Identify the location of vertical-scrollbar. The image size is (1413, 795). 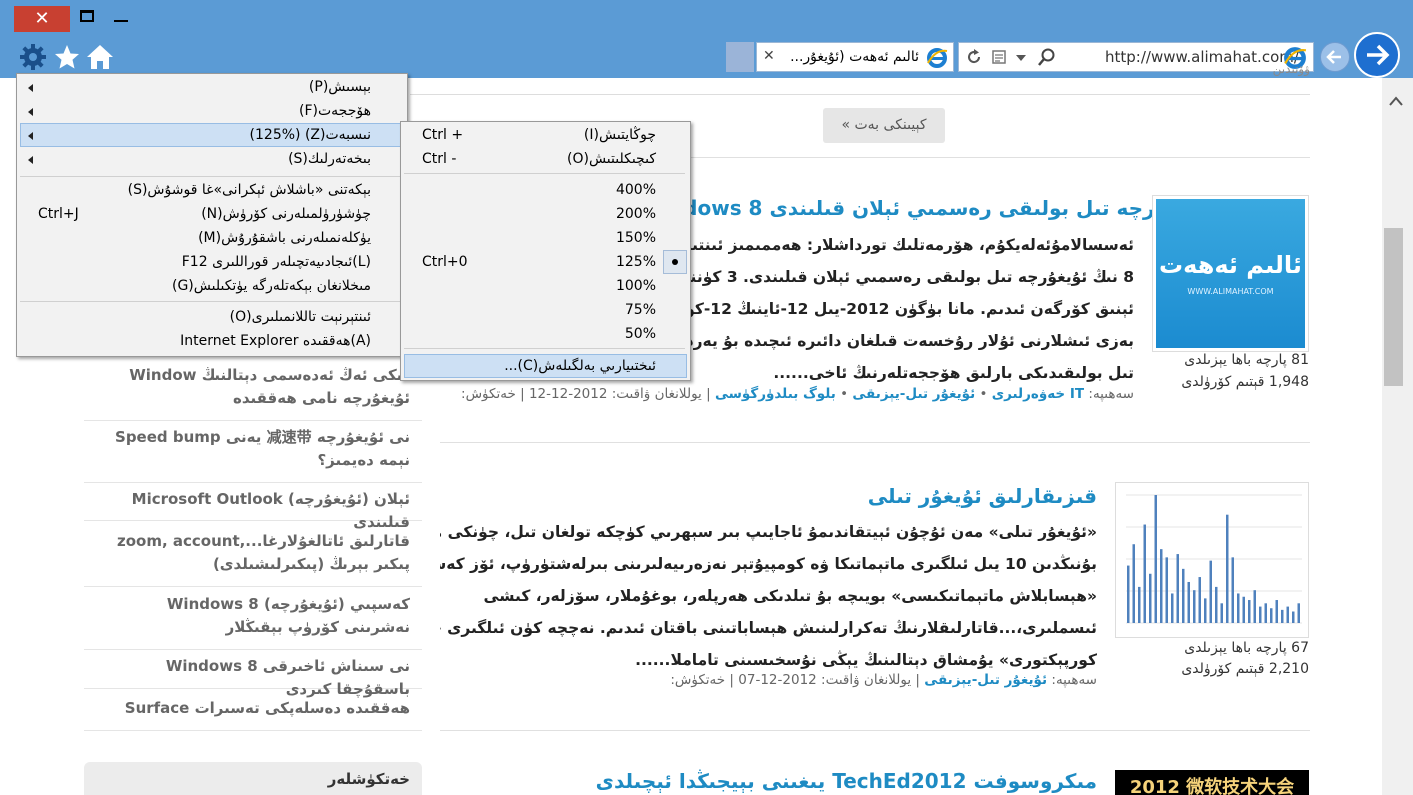
(1397, 436).